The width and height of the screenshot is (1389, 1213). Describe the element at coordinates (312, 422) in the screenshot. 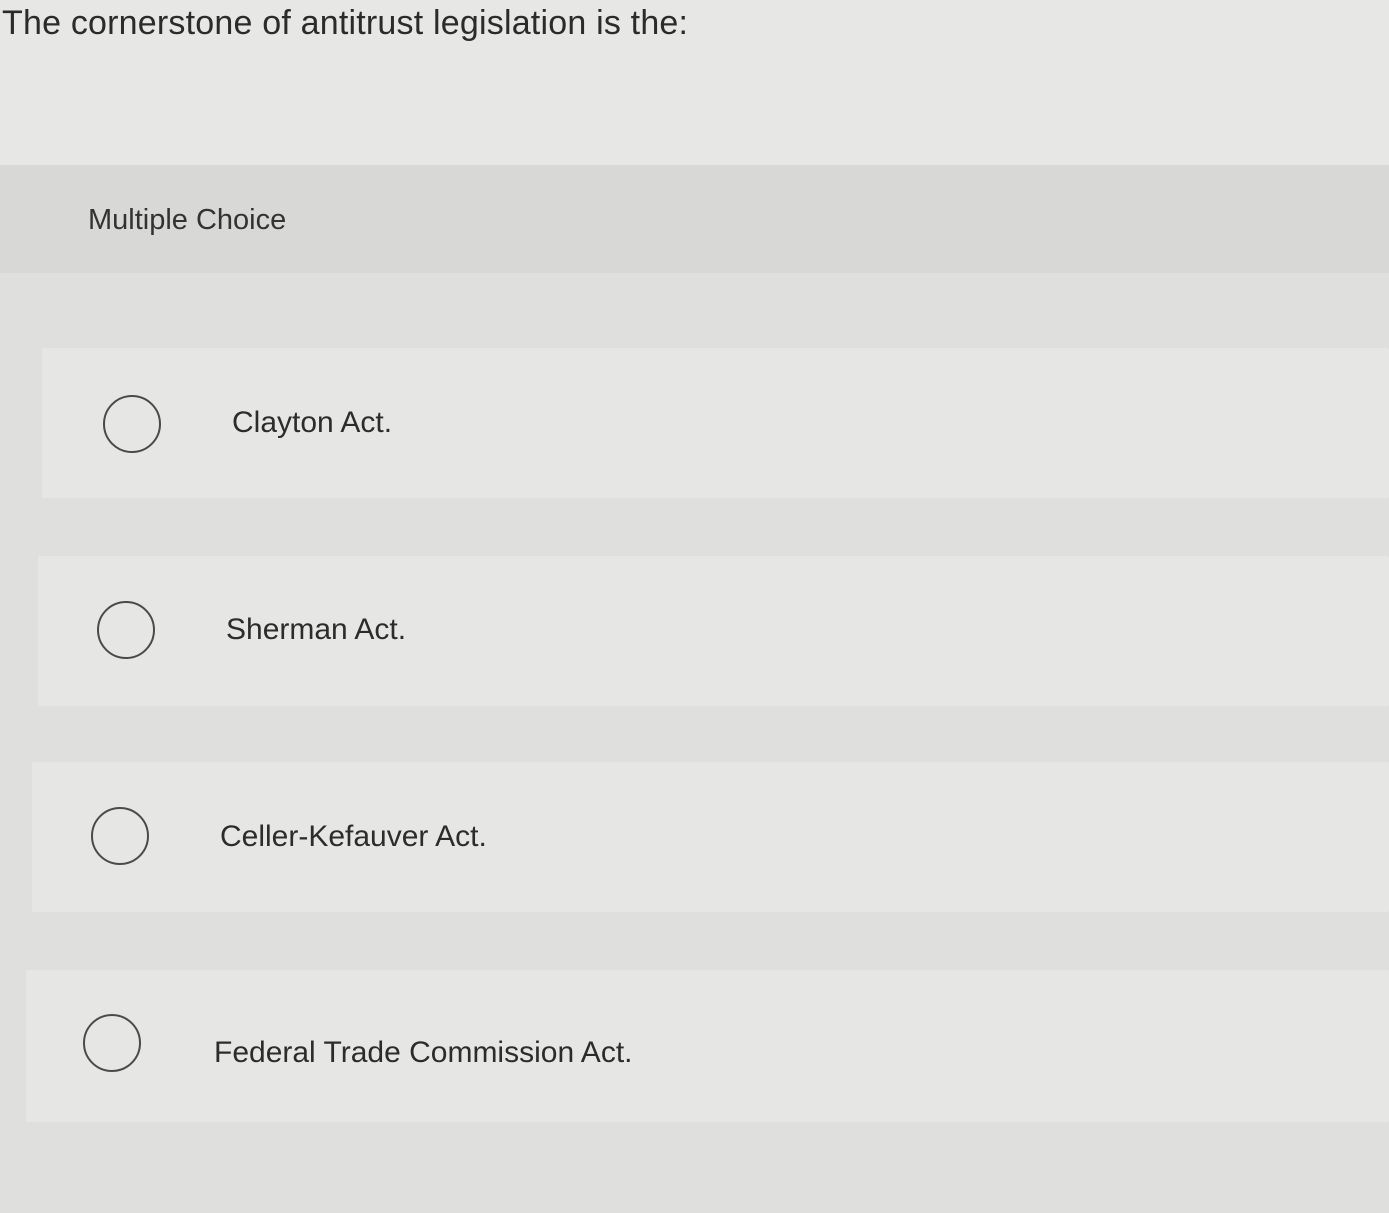

I see `answer-option-label: Clayton Act.` at that location.